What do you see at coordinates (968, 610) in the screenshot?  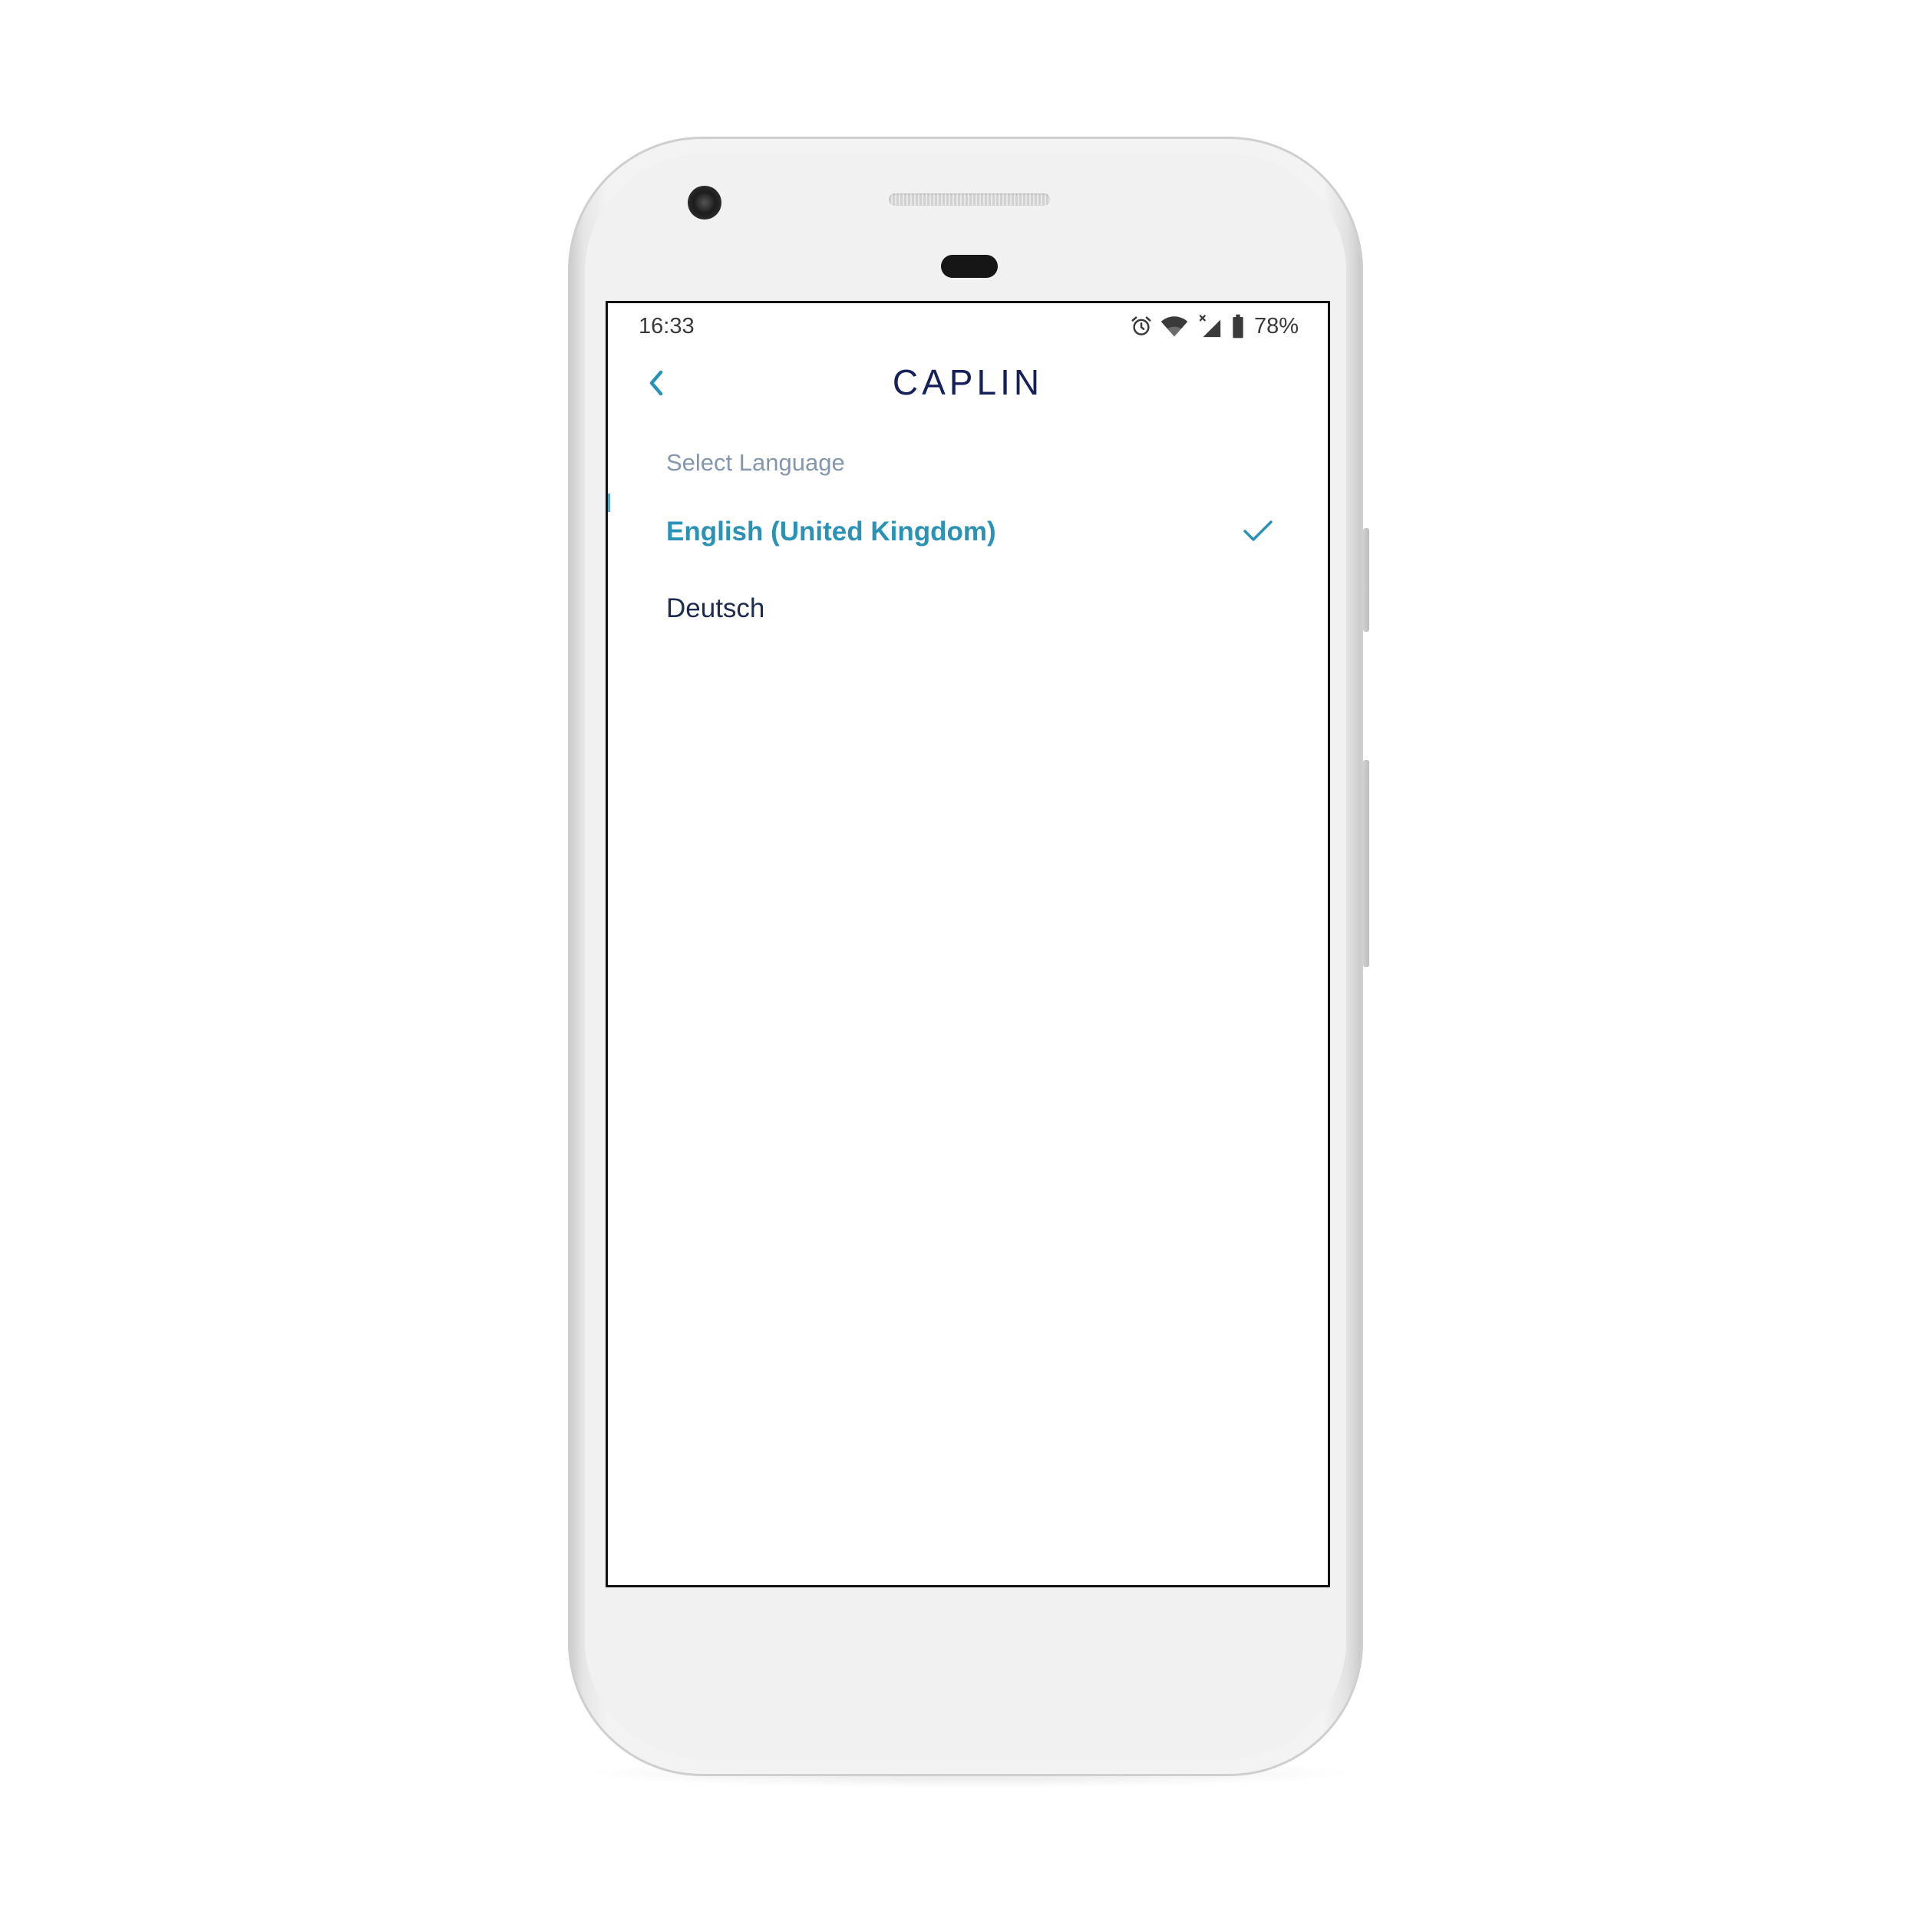 I see `language-option-deutsch: Deutsch` at bounding box center [968, 610].